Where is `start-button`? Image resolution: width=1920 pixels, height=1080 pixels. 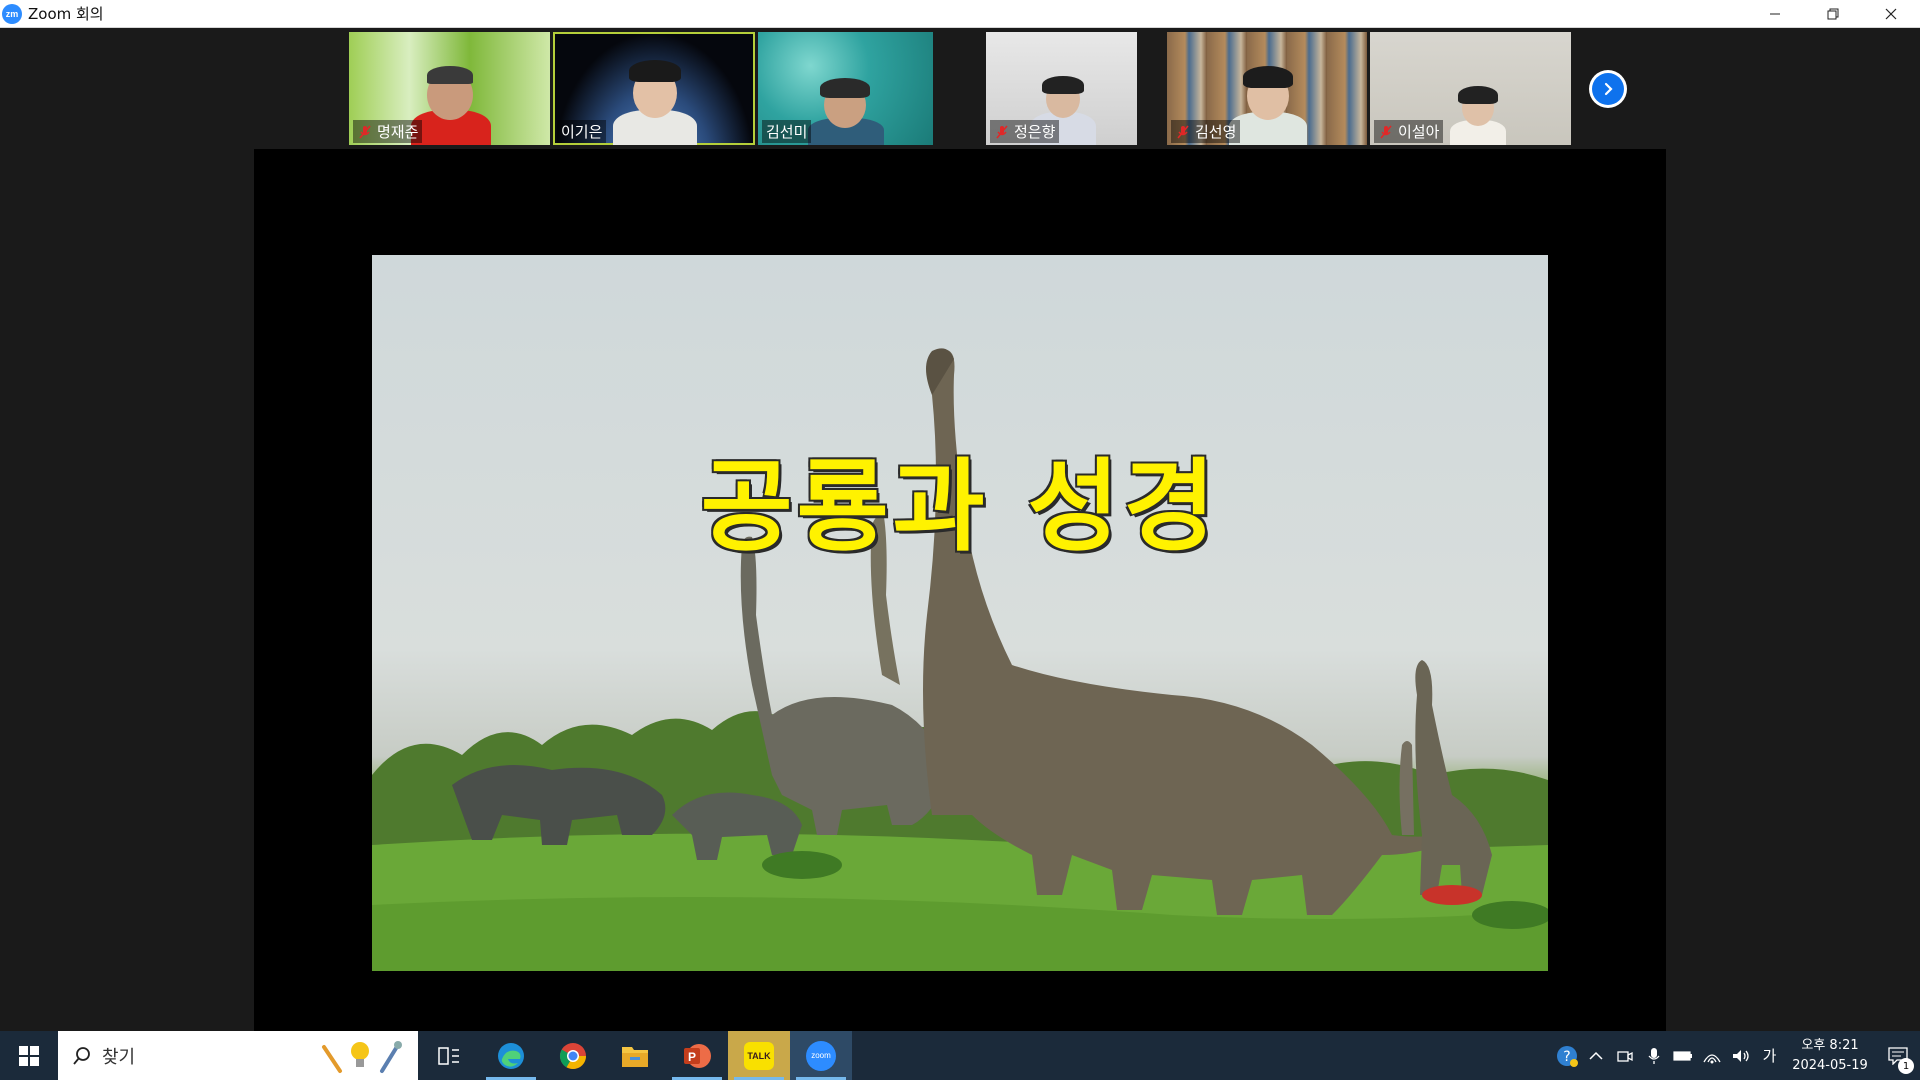 start-button is located at coordinates (29, 1055).